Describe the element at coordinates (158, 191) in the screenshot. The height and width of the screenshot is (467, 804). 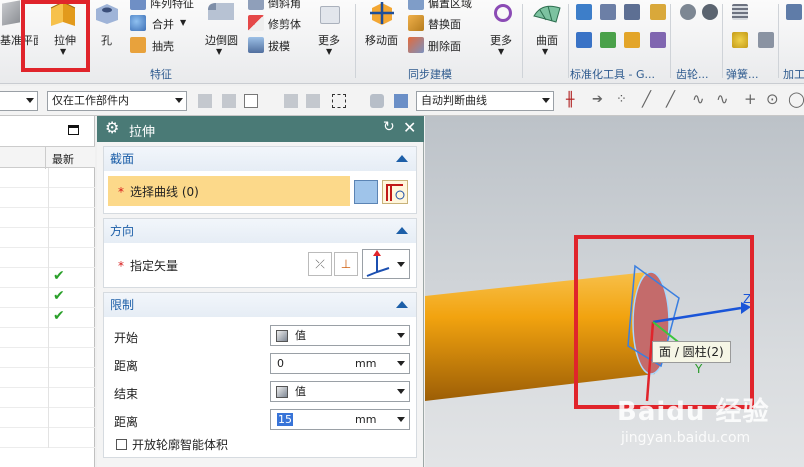
I see `select-curve-label: * 选择曲线 (0)` at that location.